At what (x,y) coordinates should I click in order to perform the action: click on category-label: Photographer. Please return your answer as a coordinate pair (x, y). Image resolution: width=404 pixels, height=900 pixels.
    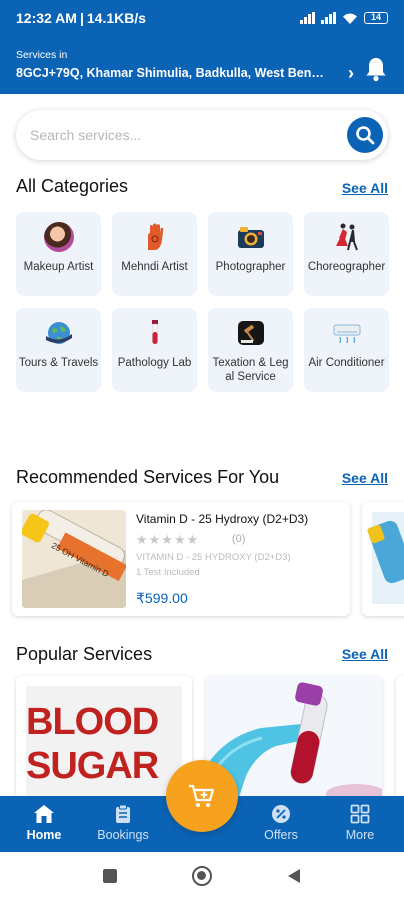
    Looking at the image, I should click on (250, 267).